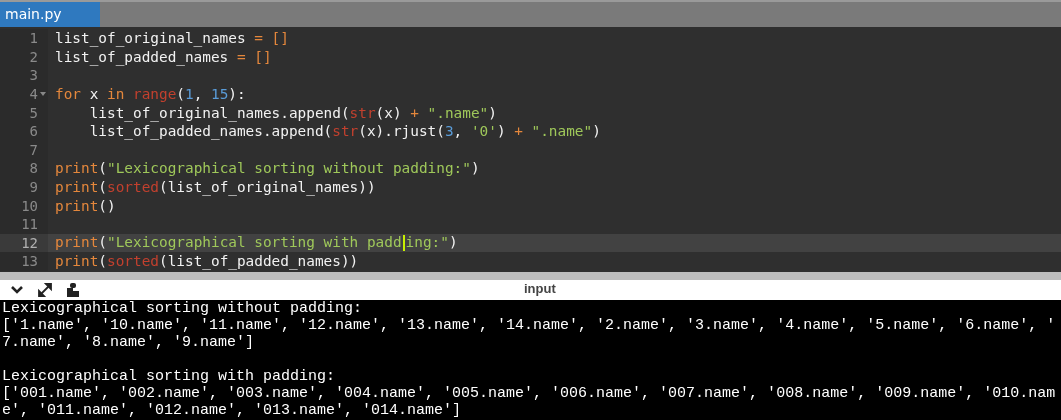 The width and height of the screenshot is (1061, 420). What do you see at coordinates (17, 290) in the screenshot?
I see `chevron-down-icon` at bounding box center [17, 290].